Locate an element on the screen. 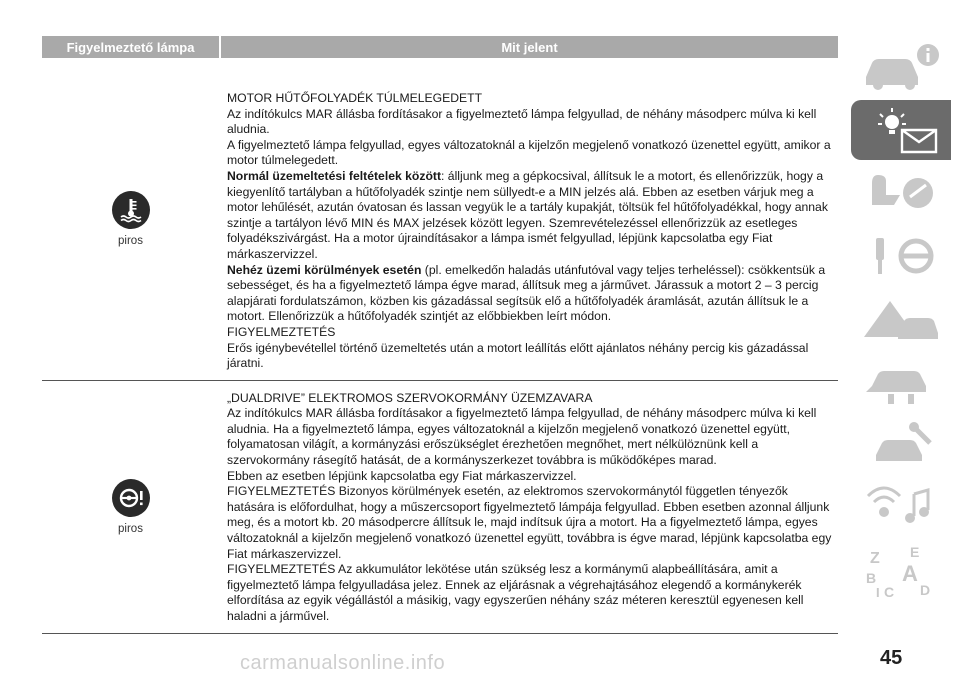 The image size is (960, 678). index-letters-icon: Z E A B C D I is located at coordinates (898, 571).